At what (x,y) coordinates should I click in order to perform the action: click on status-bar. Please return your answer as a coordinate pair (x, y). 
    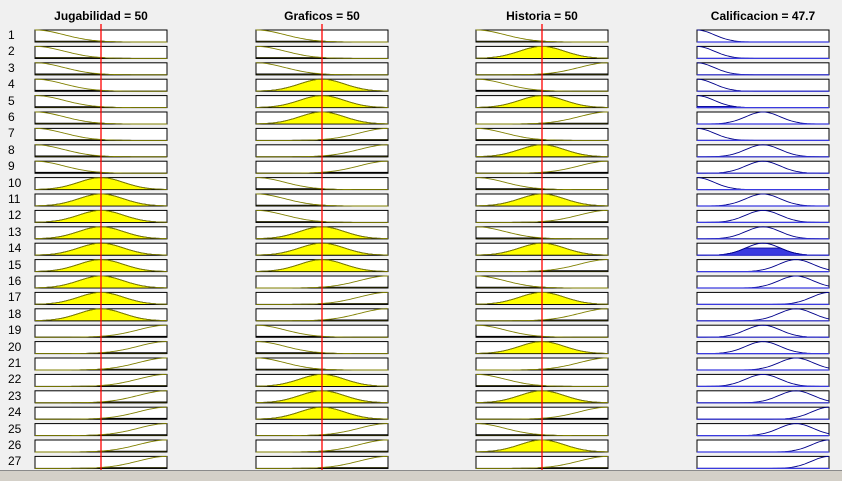
    Looking at the image, I should click on (421, 475).